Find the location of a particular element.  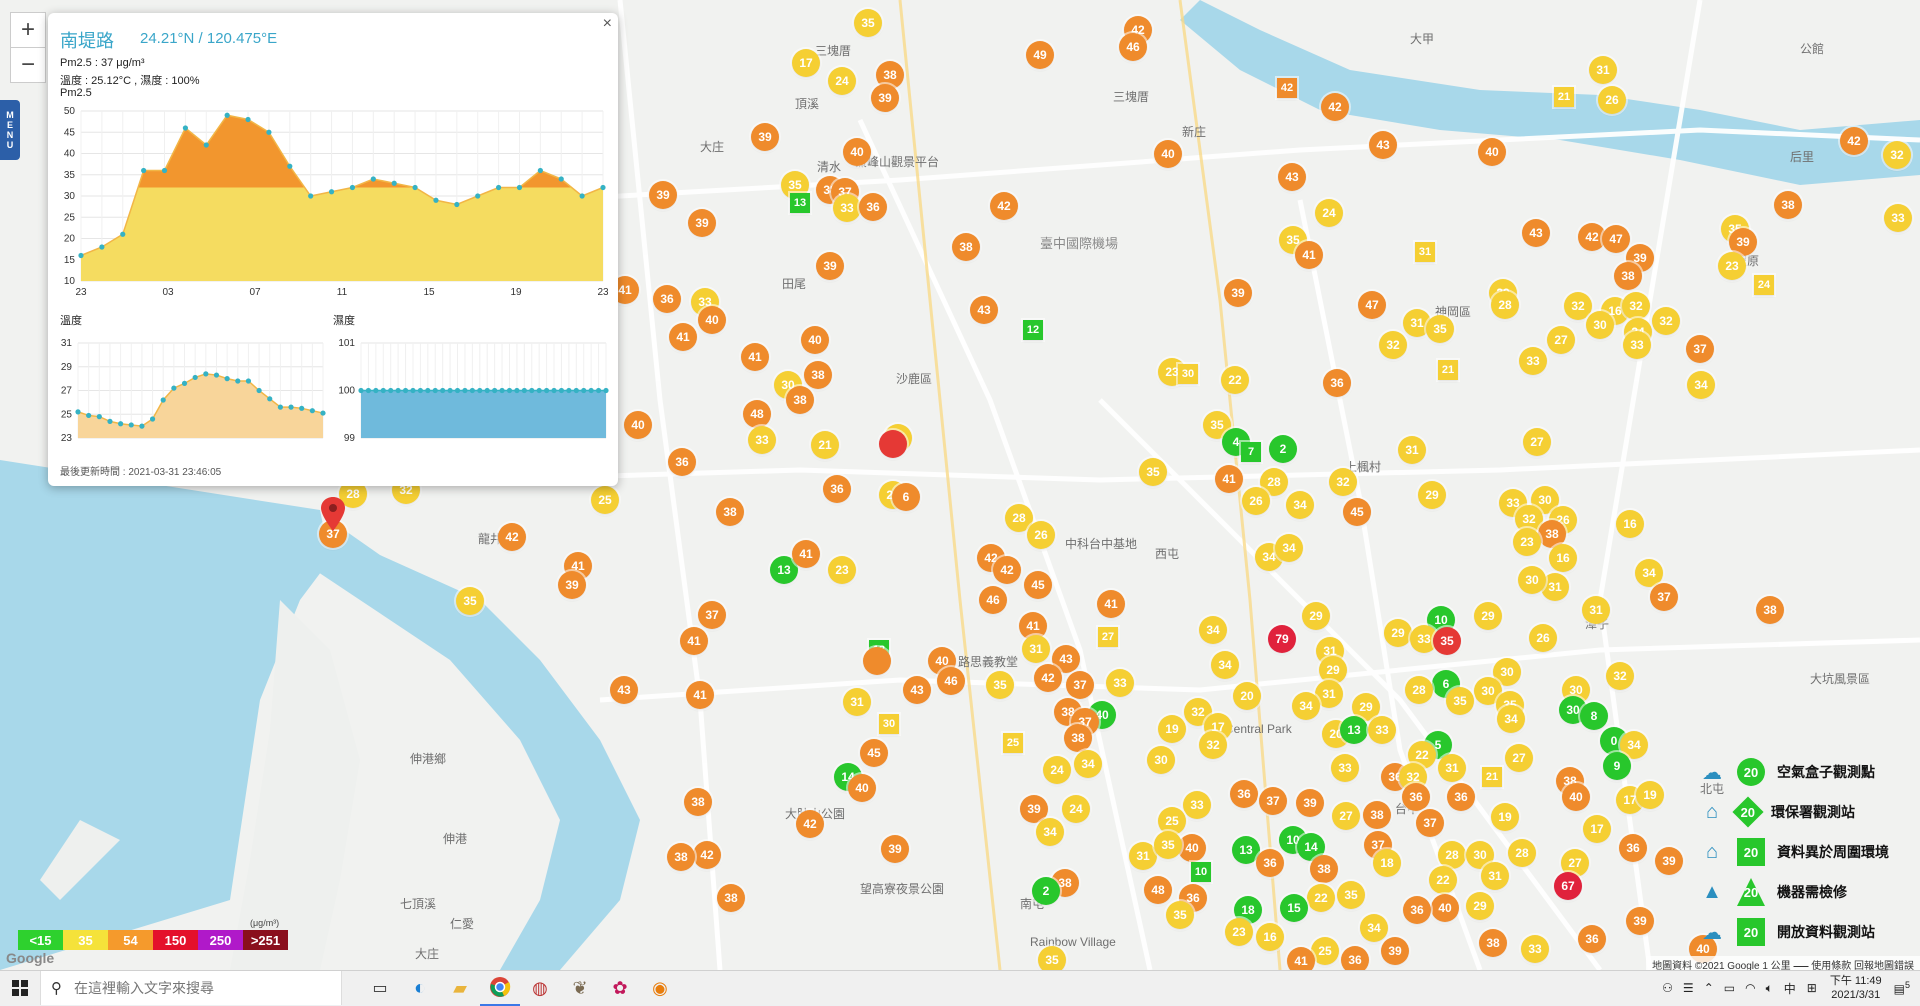

sensor-marker: 10 is located at coordinates (1201, 872).